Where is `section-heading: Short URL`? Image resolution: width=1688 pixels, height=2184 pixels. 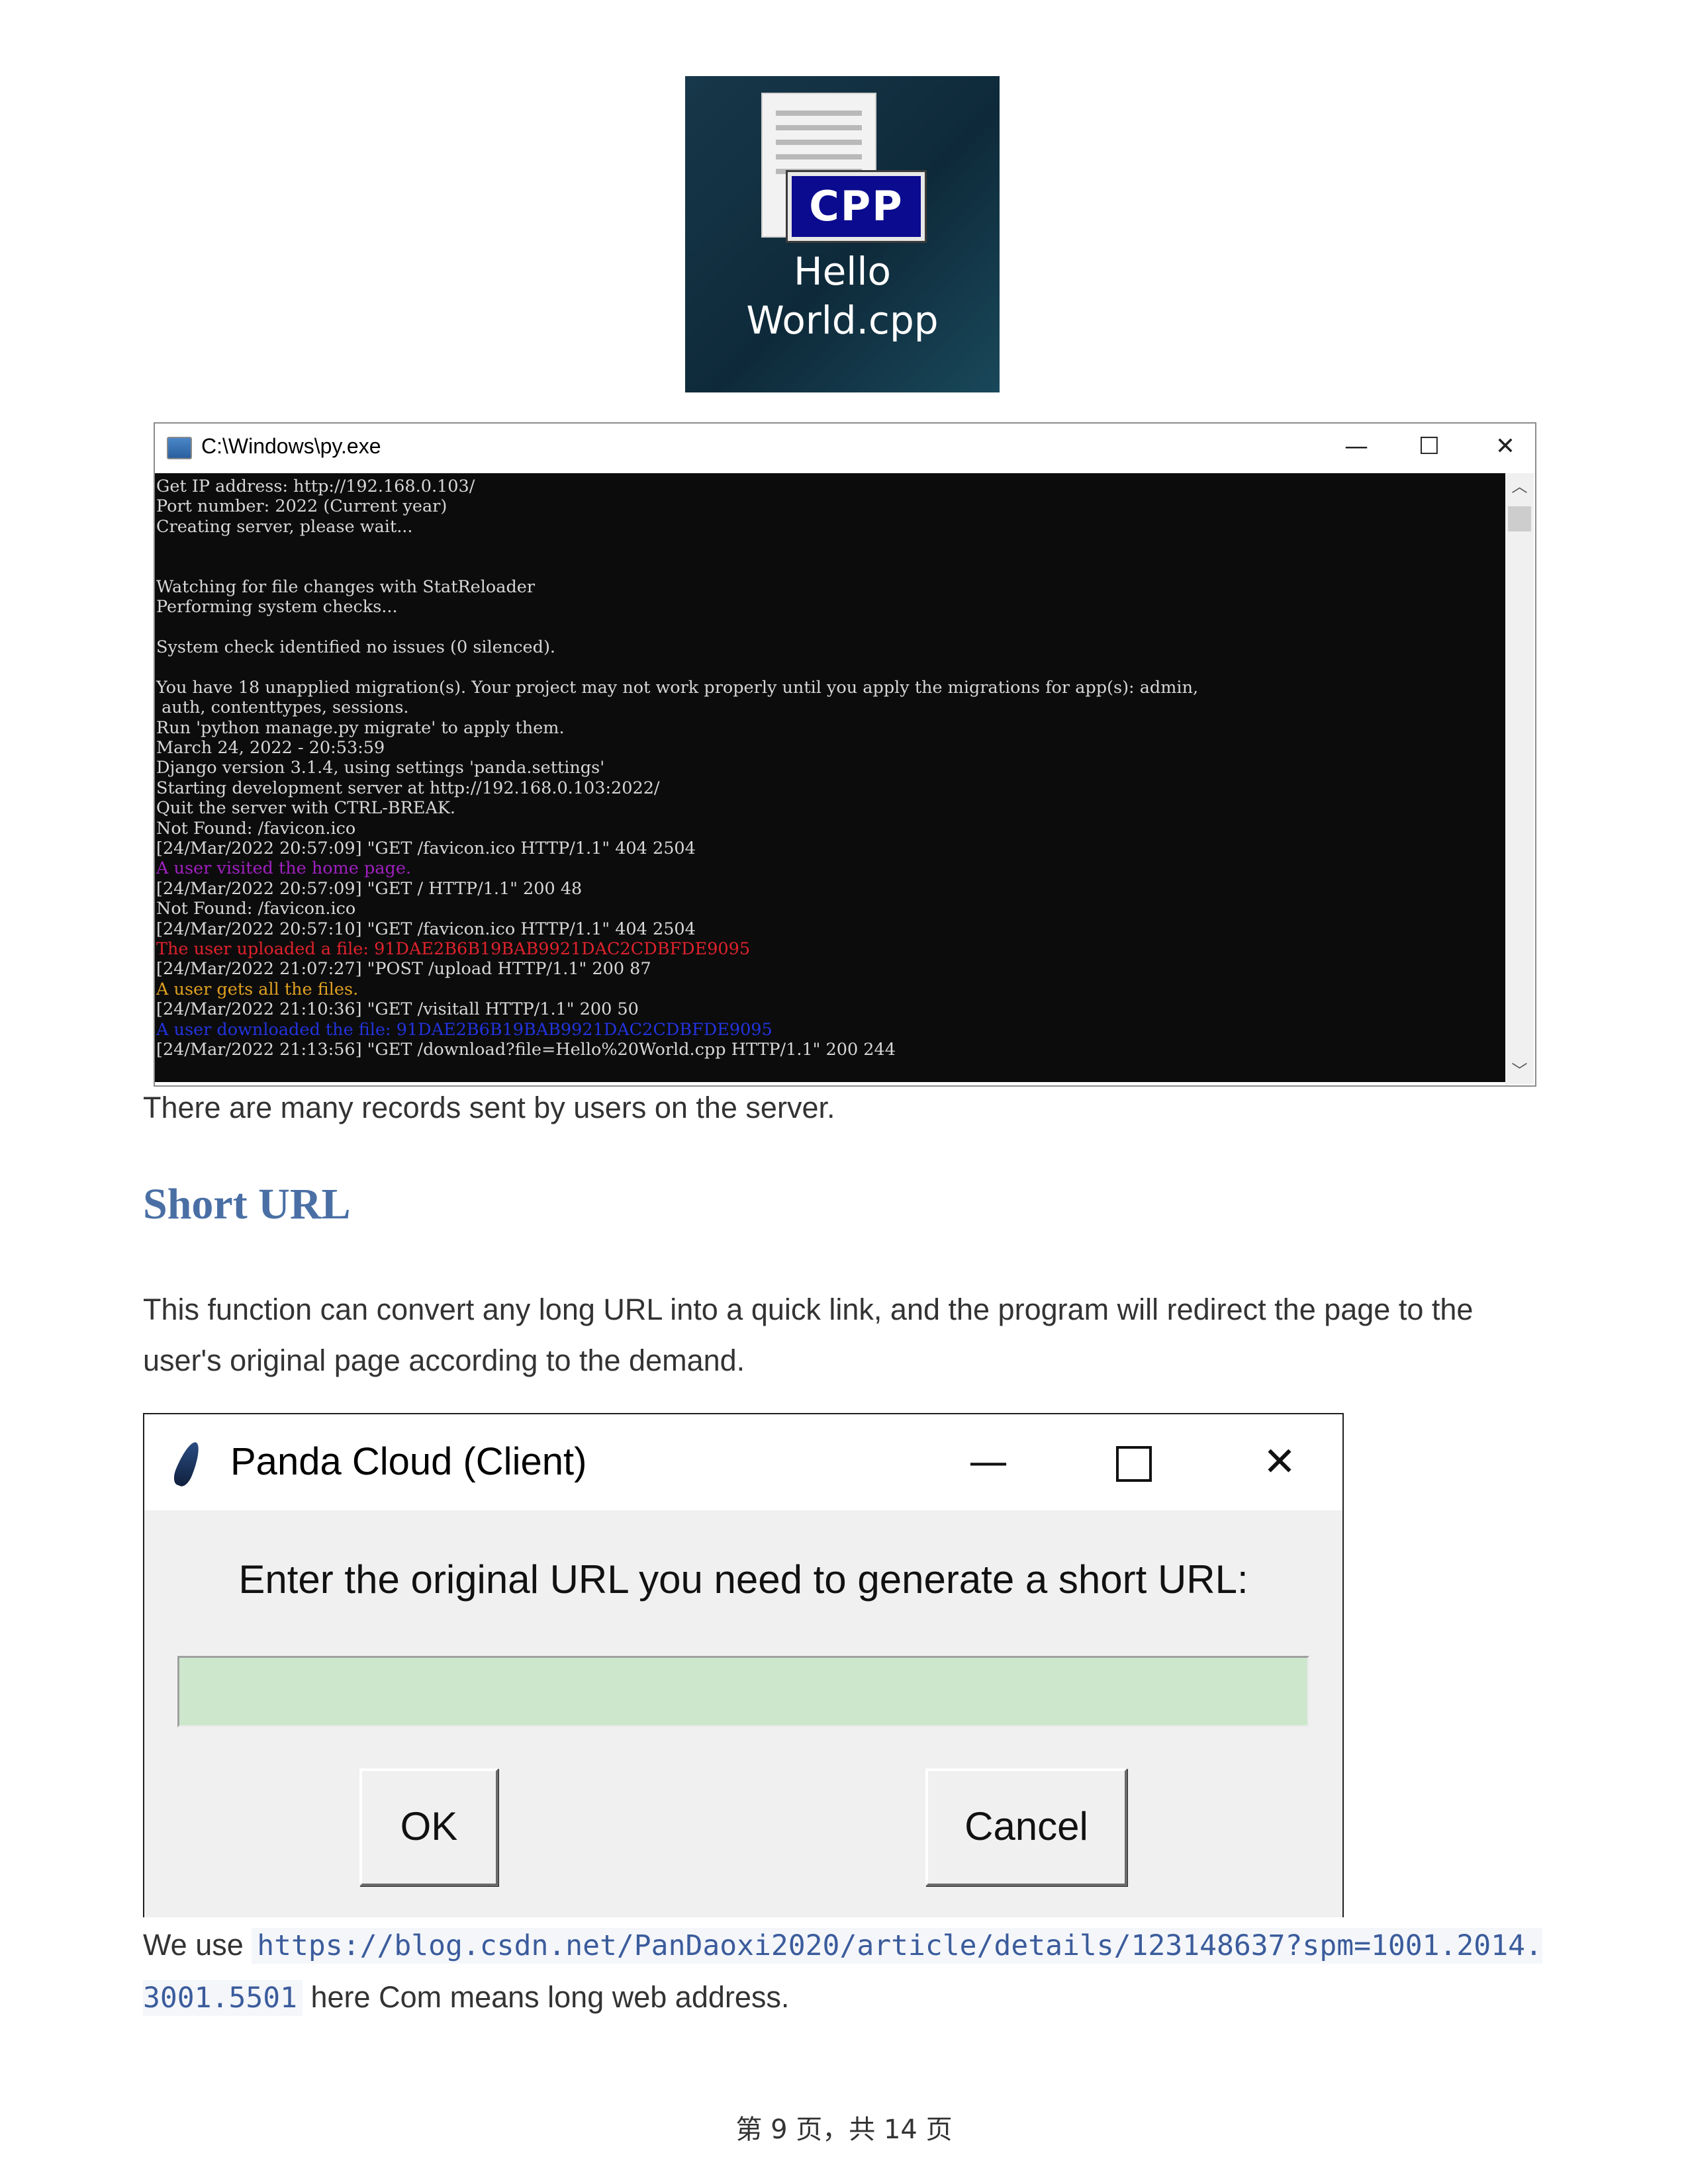 section-heading: Short URL is located at coordinates (247, 1204).